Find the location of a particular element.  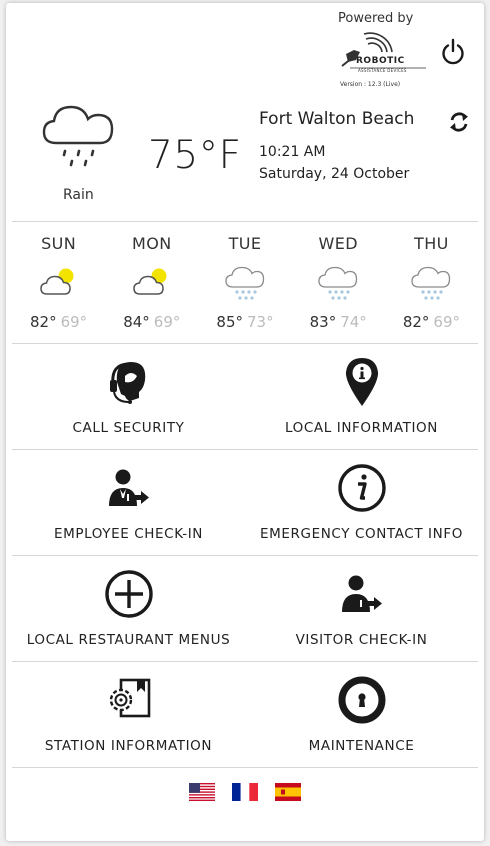

call-security-button: CALL SECURITY is located at coordinates (128, 397).